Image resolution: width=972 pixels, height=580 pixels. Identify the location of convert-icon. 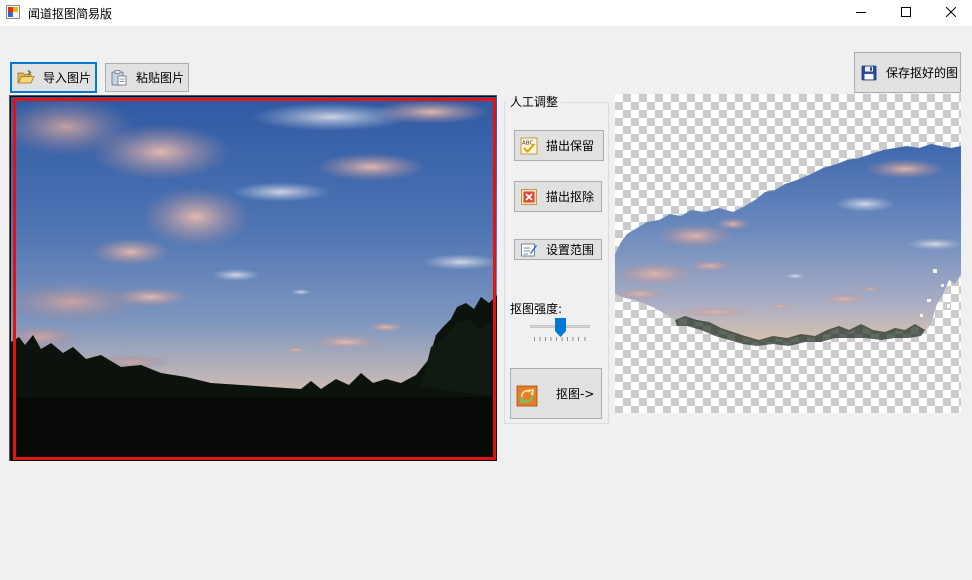
(527, 395).